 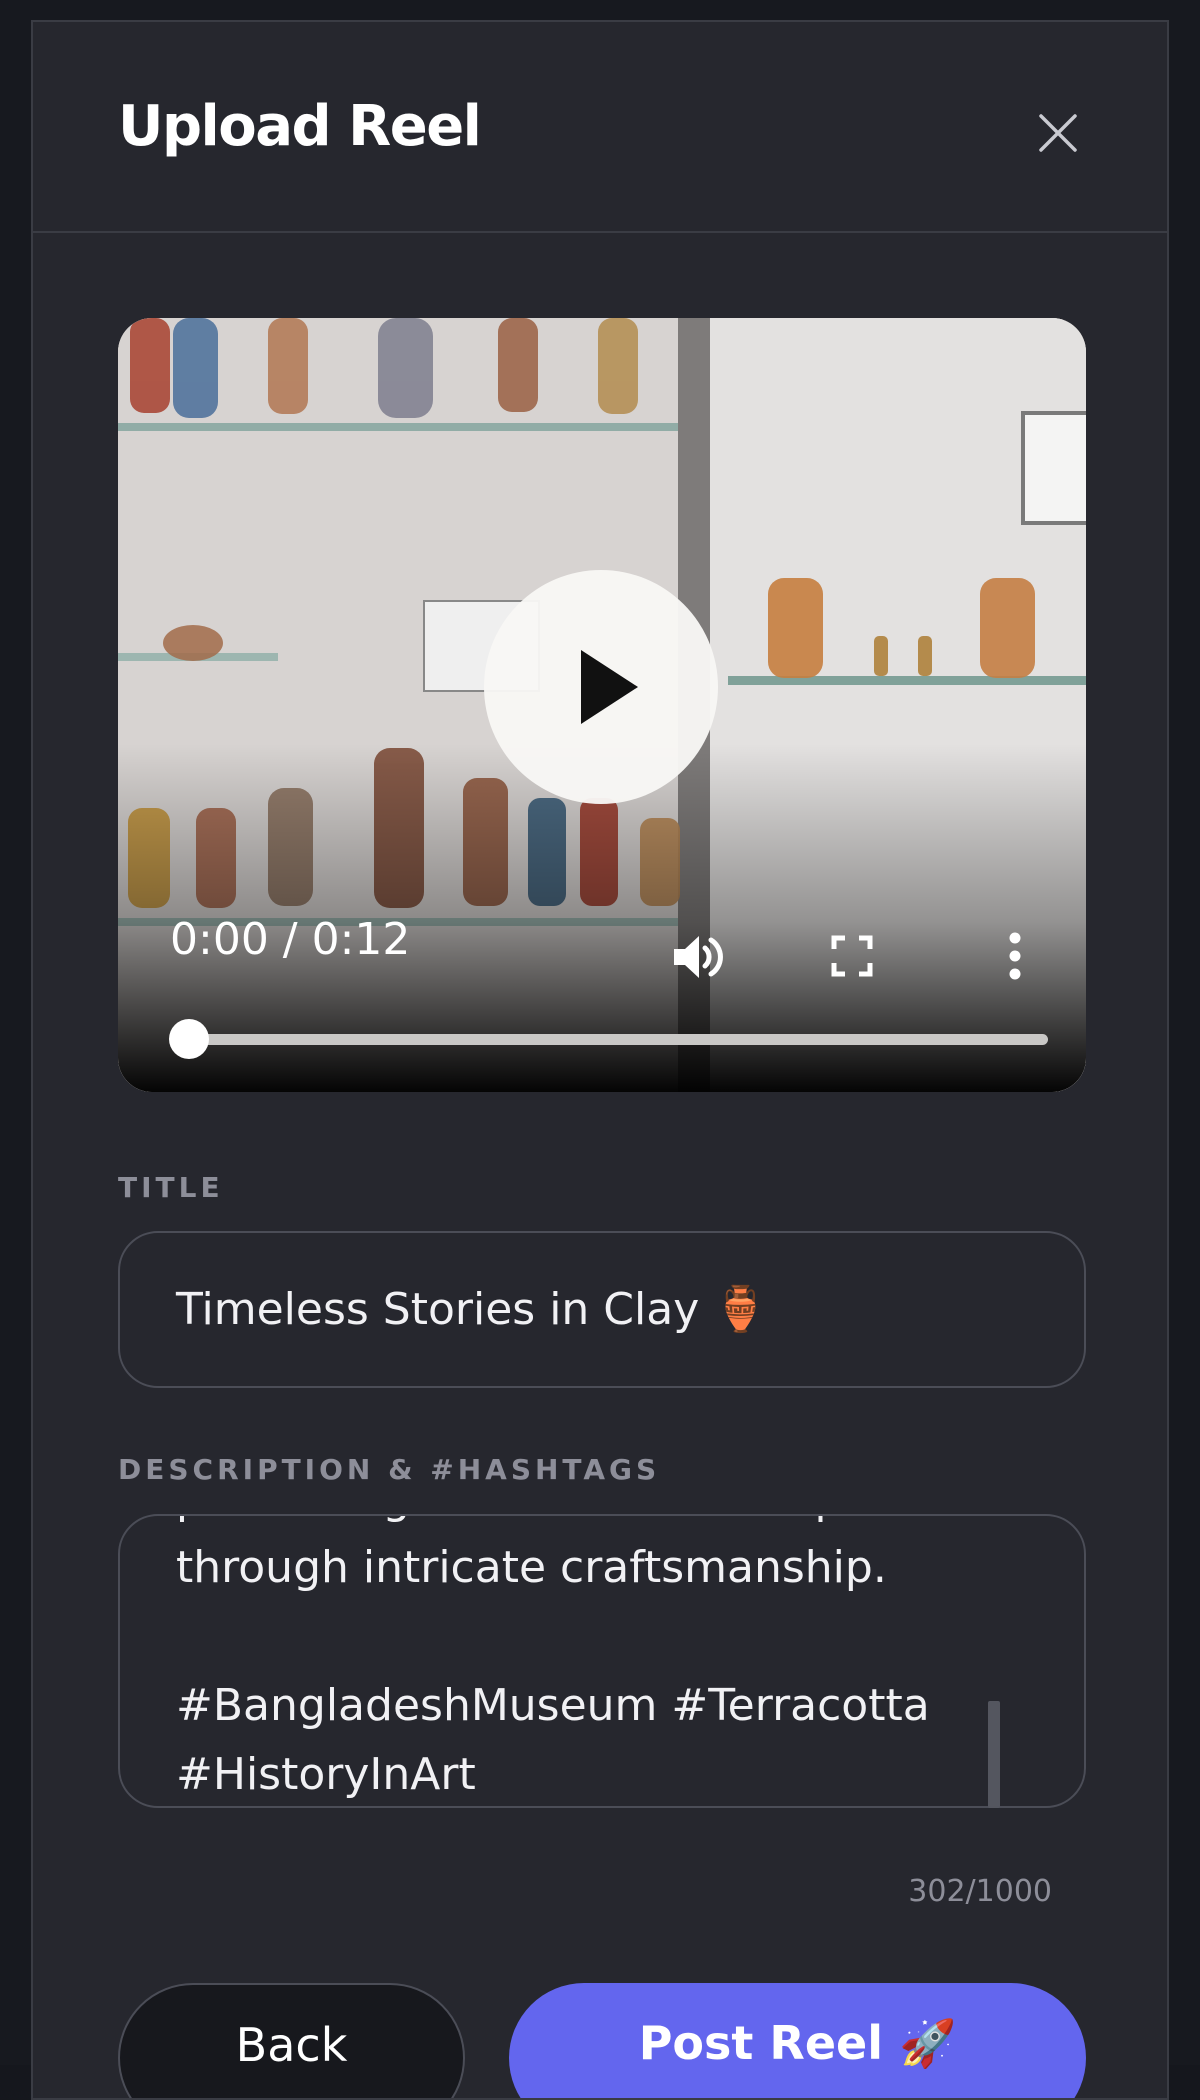 I want to click on volume-button, so click(x=697, y=957).